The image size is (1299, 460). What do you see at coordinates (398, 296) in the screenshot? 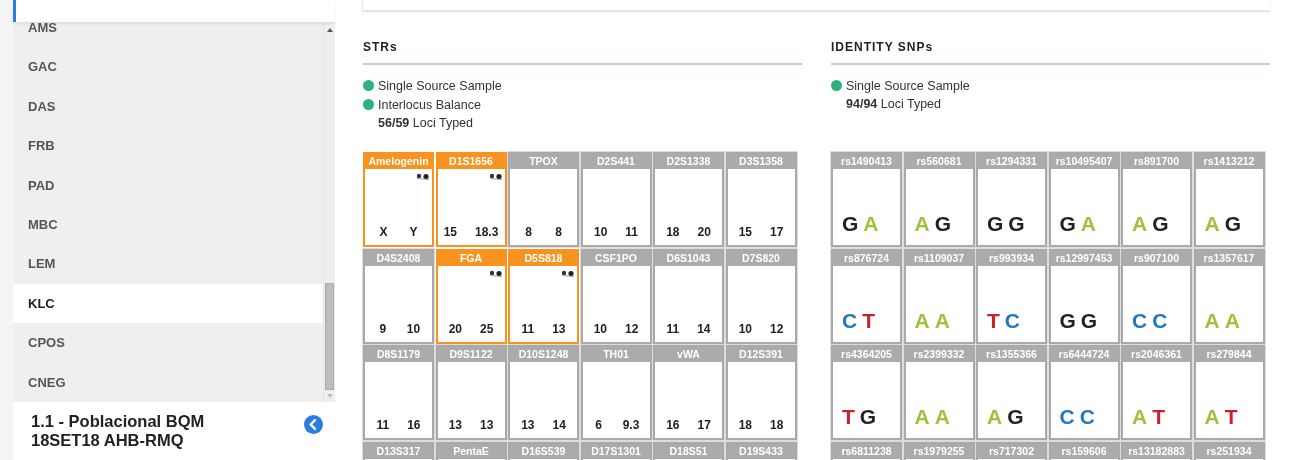
I see `locus-card: D4S2408 9 10` at bounding box center [398, 296].